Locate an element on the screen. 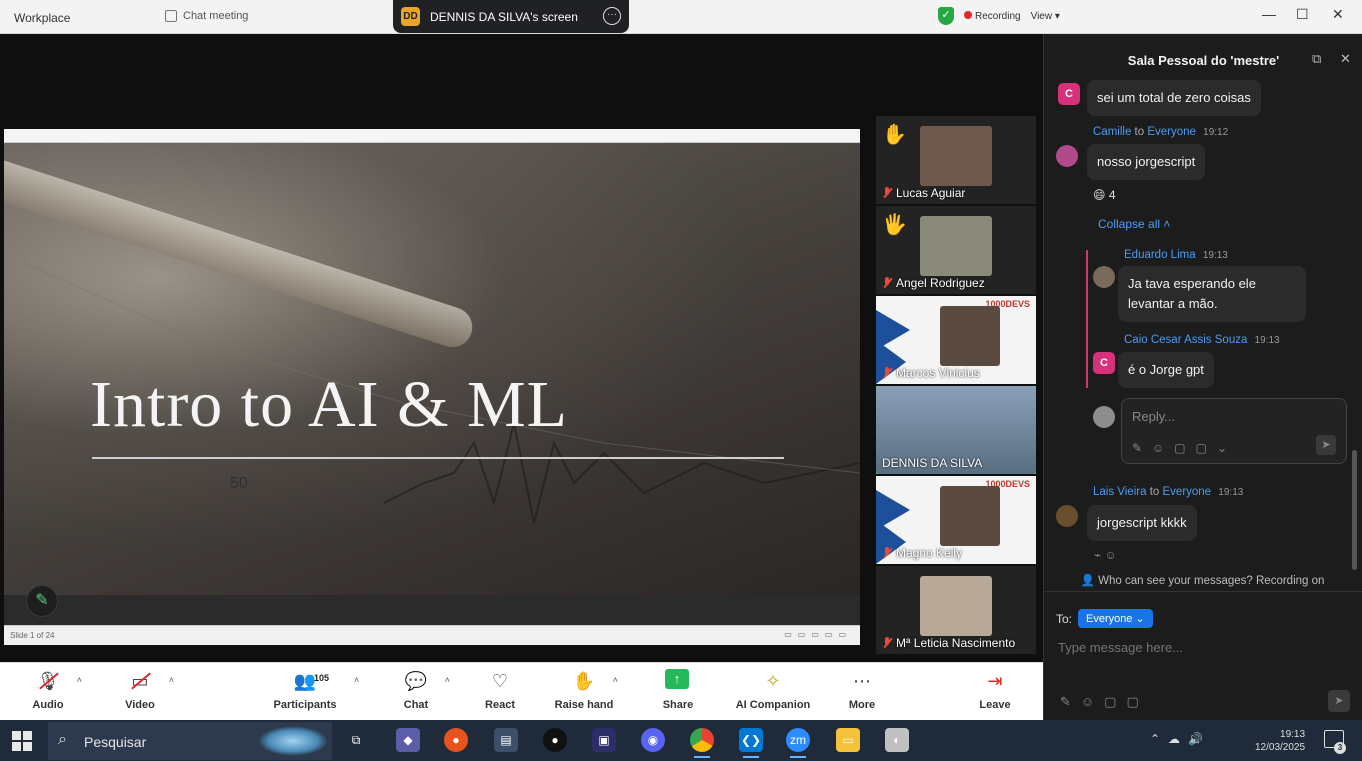 The width and height of the screenshot is (1362, 761). windows-start-icon is located at coordinates (22, 741).